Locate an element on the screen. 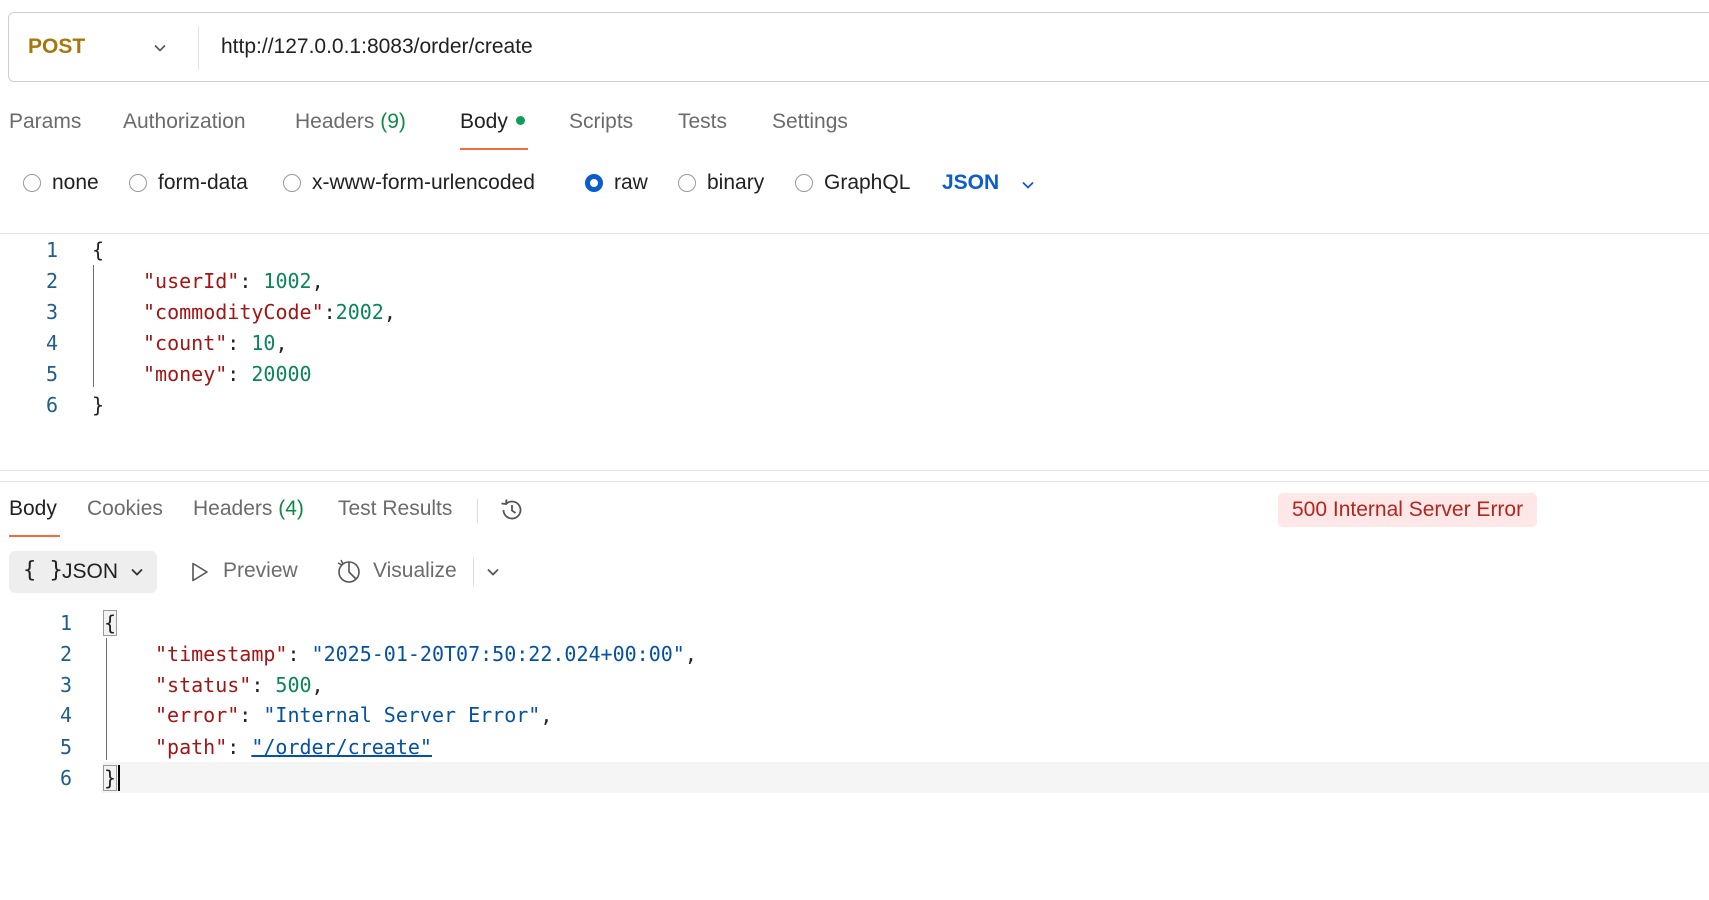 The image size is (1709, 900). open-brace: { is located at coordinates (110, 623).